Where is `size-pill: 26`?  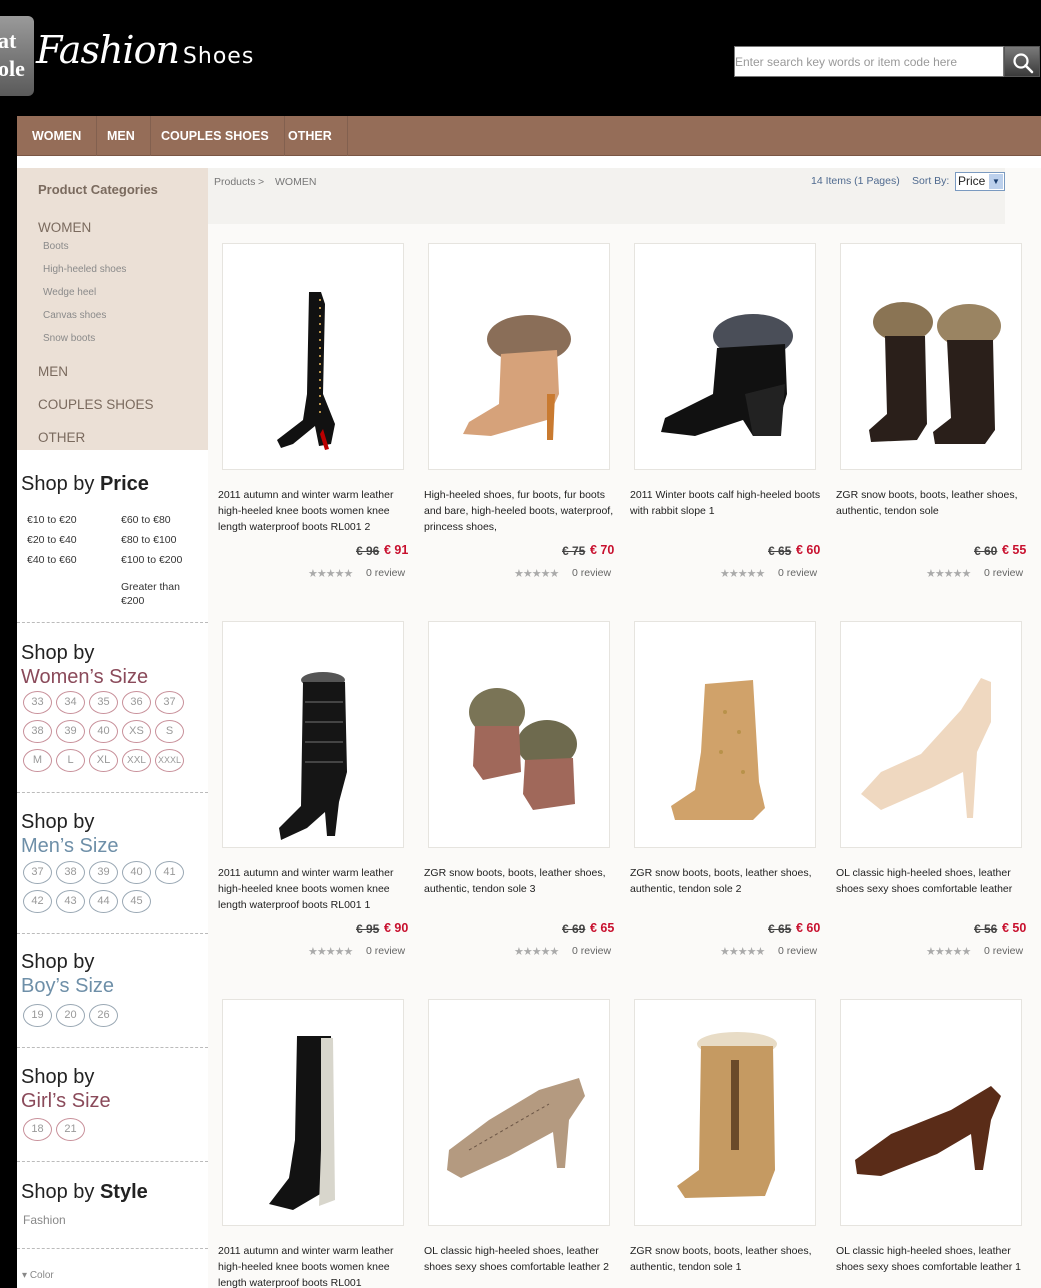 size-pill: 26 is located at coordinates (103, 1015).